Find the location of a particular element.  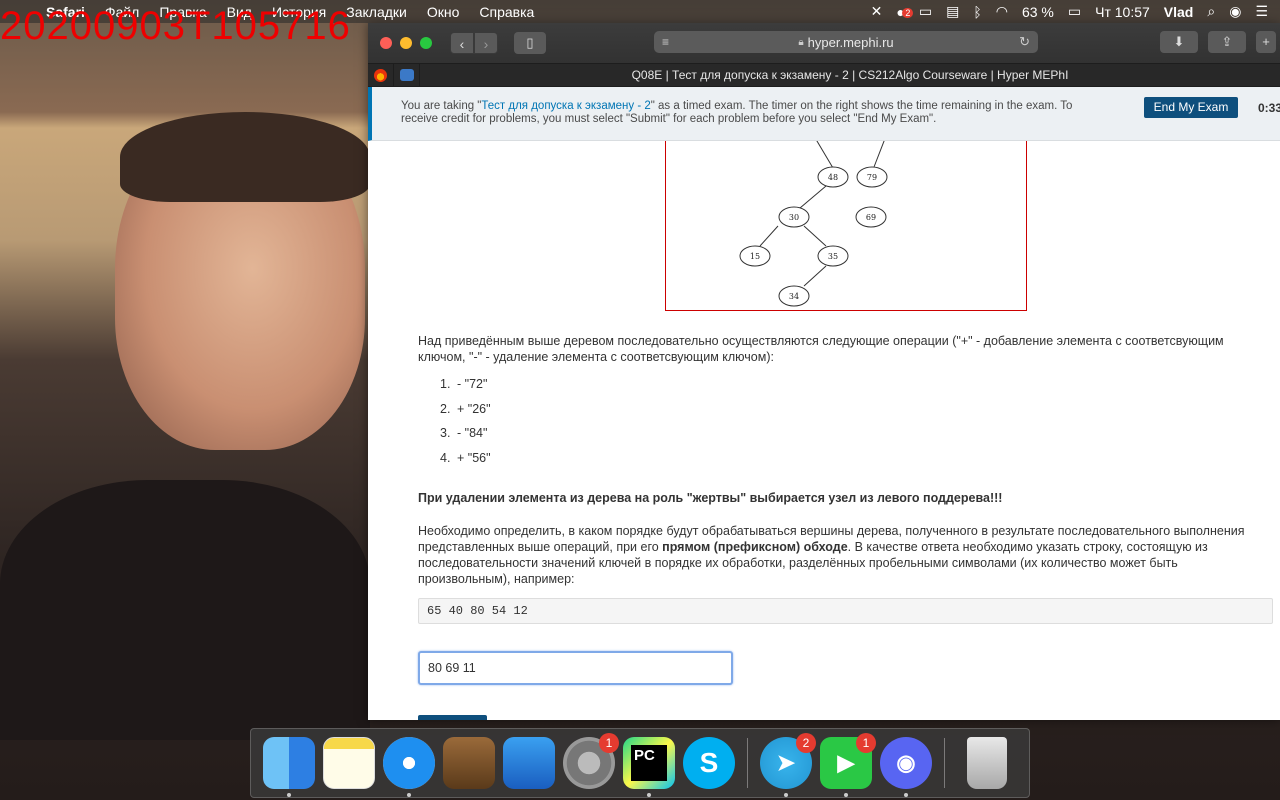

url-text: hyper.mephi.ru is located at coordinates (850, 42).